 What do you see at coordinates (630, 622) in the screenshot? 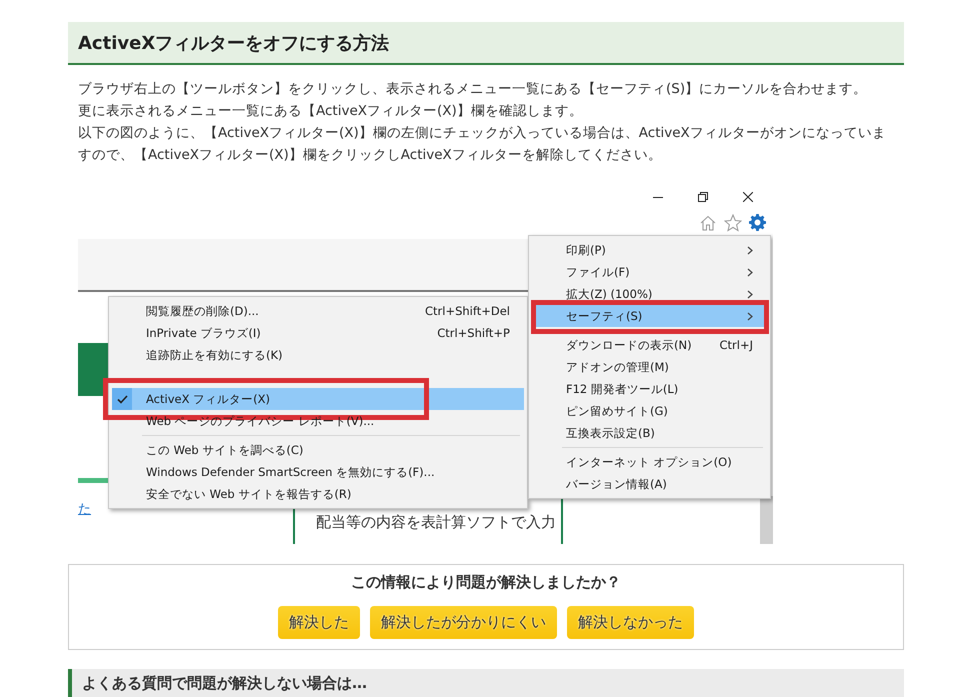
I see `feedback-button: 解決しなかった` at bounding box center [630, 622].